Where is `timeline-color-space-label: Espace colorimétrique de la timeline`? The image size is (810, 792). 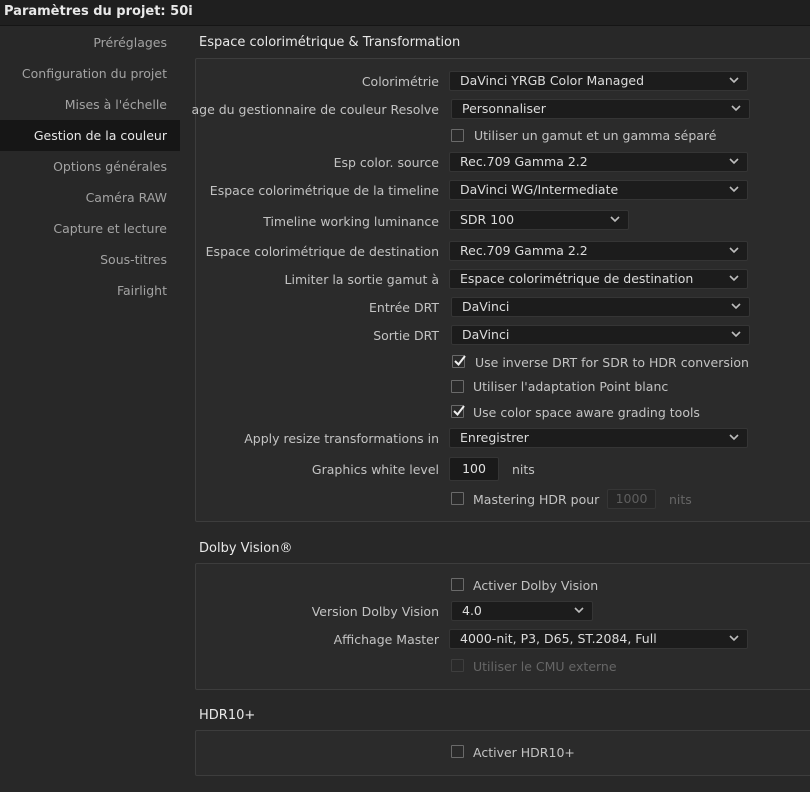
timeline-color-space-label: Espace colorimétrique de la timeline is located at coordinates (324, 190).